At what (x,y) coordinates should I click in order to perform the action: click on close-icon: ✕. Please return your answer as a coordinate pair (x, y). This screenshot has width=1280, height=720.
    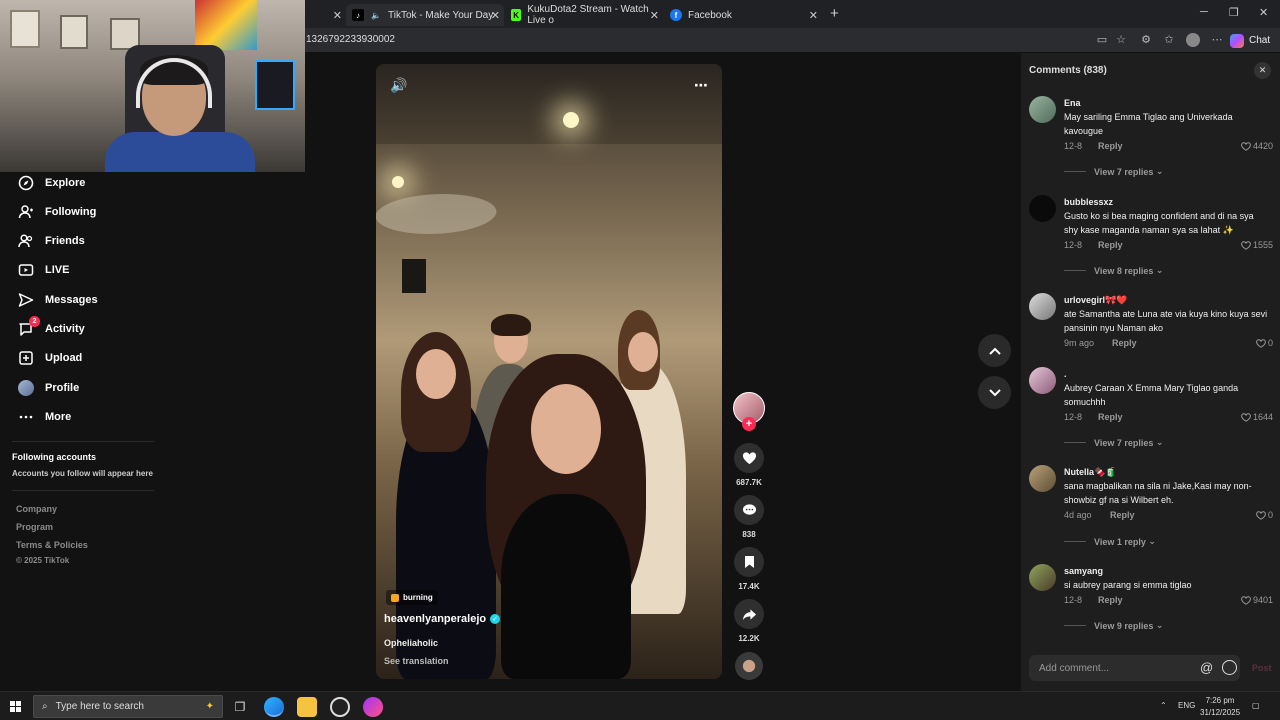
    Looking at the image, I should click on (1262, 70).